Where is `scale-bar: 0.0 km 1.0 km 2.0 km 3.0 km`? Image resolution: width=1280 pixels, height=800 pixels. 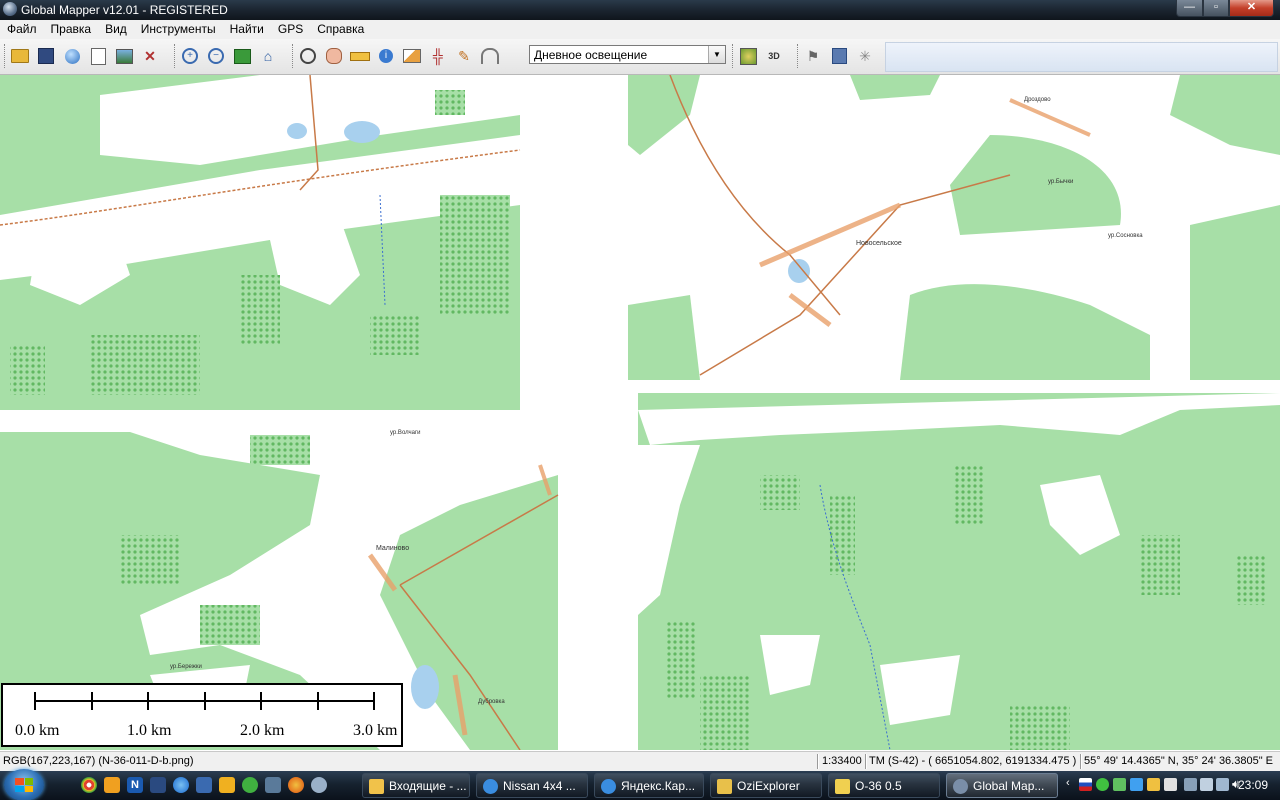 scale-bar: 0.0 km 1.0 km 2.0 km 3.0 km is located at coordinates (202, 715).